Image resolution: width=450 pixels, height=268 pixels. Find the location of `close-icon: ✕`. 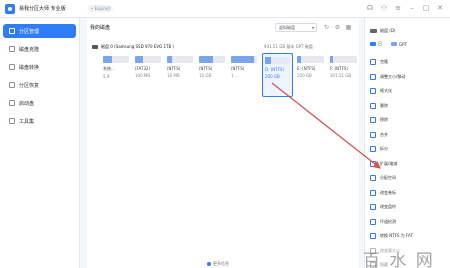

close-icon: ✕ is located at coordinates (440, 8).